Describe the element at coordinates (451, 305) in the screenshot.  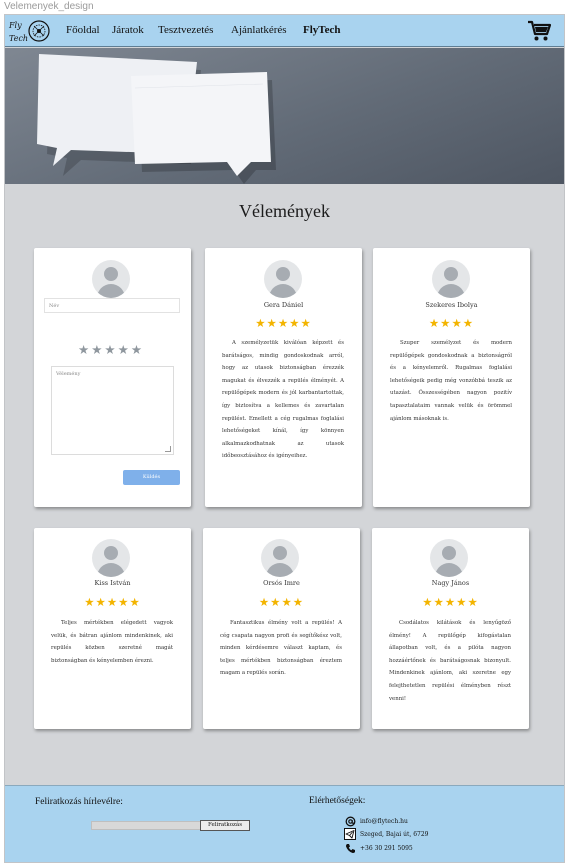
I see `reviewer-name: Szekeres Ibolya` at that location.